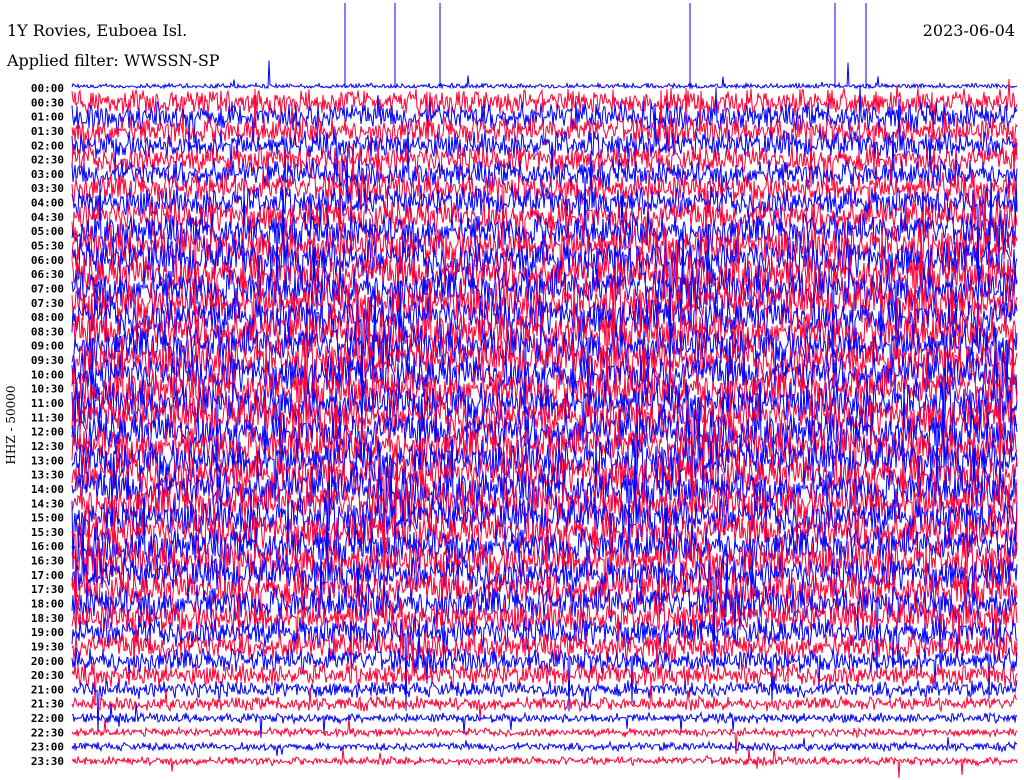 This screenshot has height=780, width=1024. What do you see at coordinates (47, 503) in the screenshot?
I see `row-time-label: 14:30` at bounding box center [47, 503].